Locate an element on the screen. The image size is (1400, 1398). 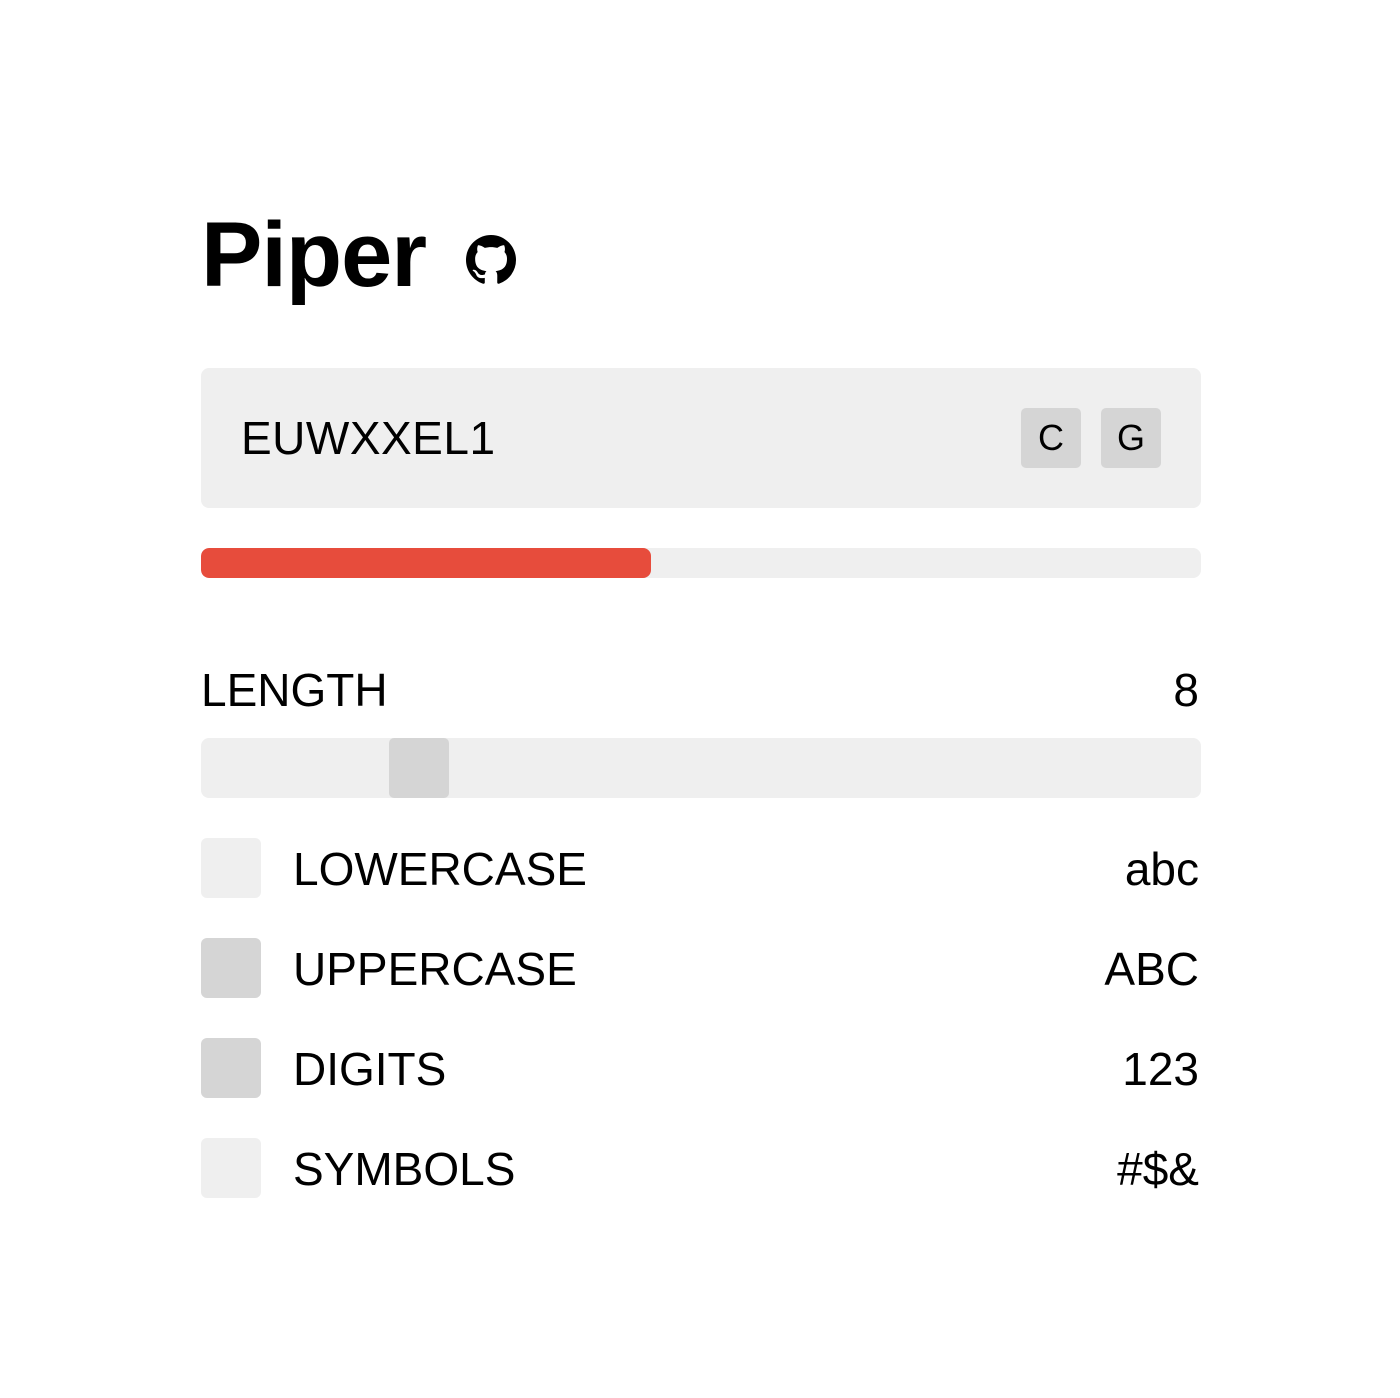
symbols-checkbox is located at coordinates (231, 1168).